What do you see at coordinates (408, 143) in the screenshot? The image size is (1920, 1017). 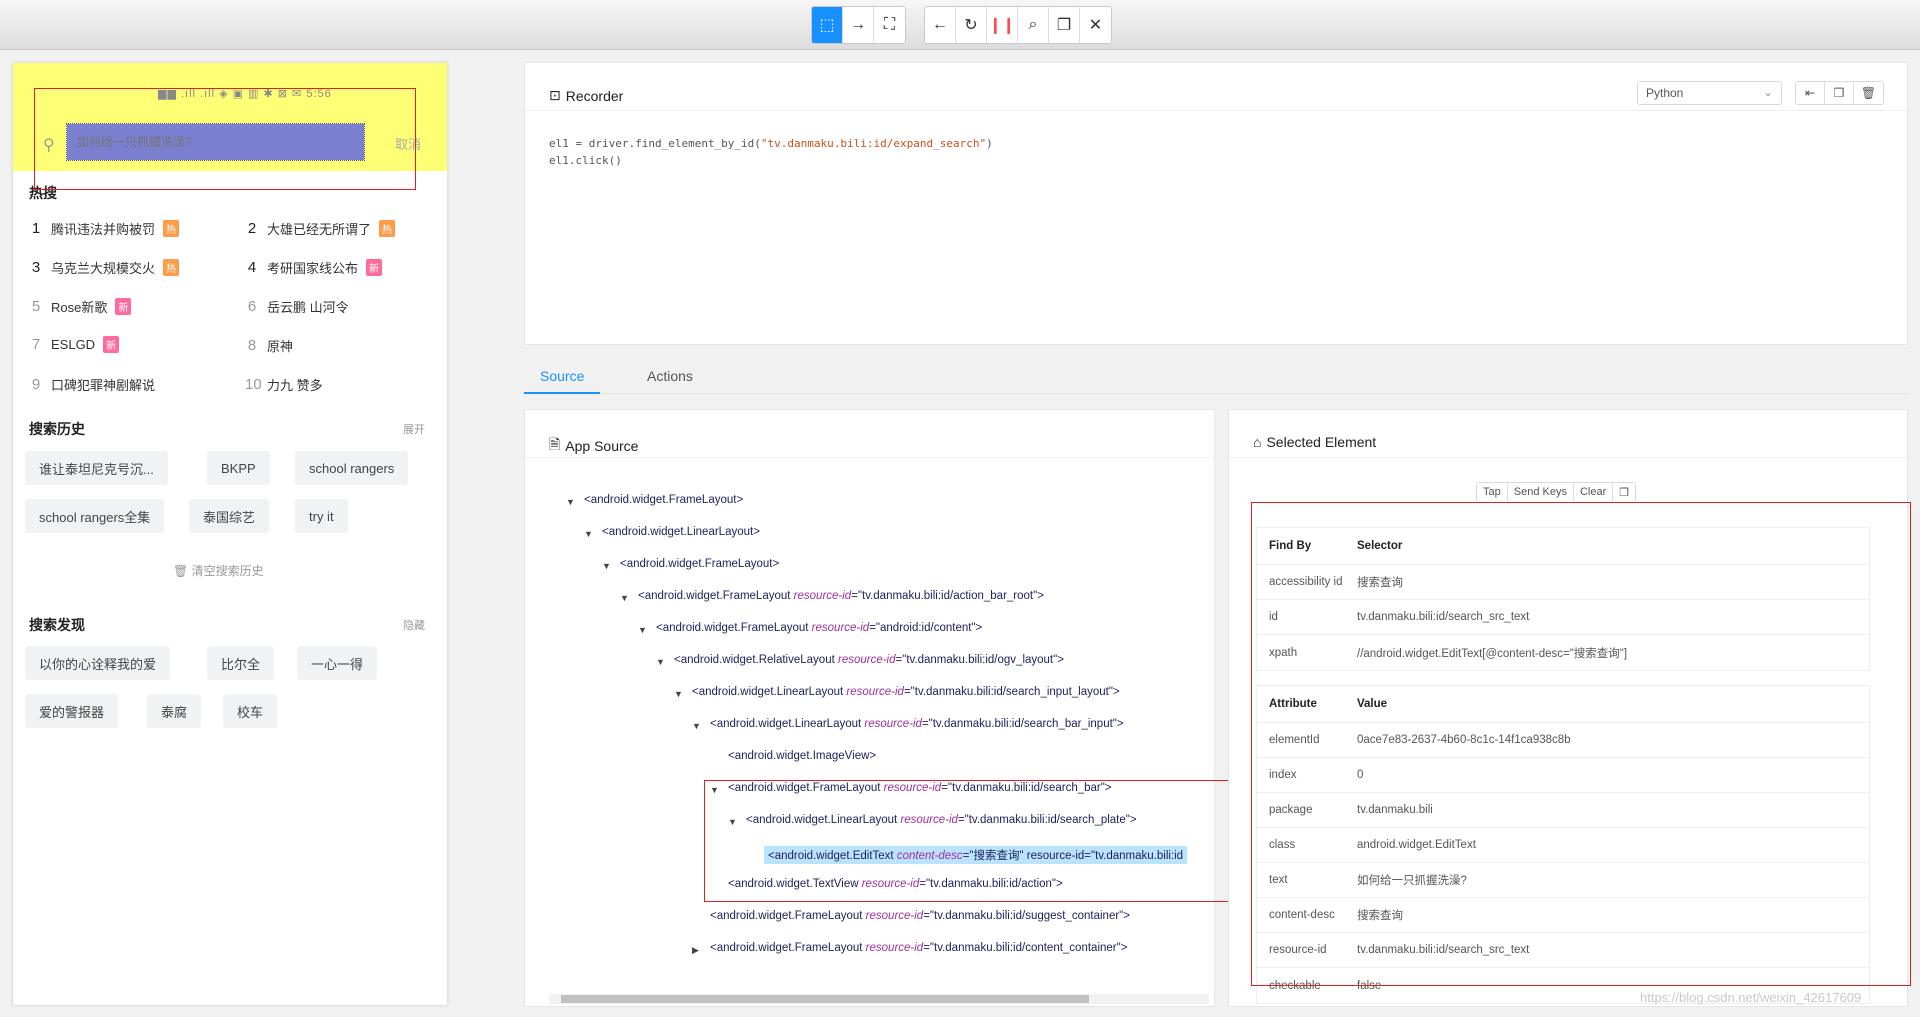 I see `cancel-button: 取消` at bounding box center [408, 143].